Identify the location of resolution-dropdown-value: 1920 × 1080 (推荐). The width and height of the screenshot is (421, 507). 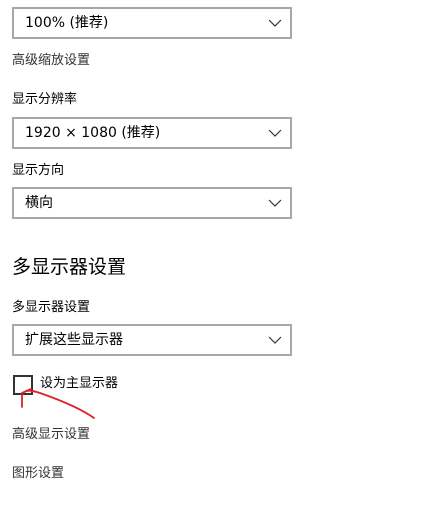
(93, 133).